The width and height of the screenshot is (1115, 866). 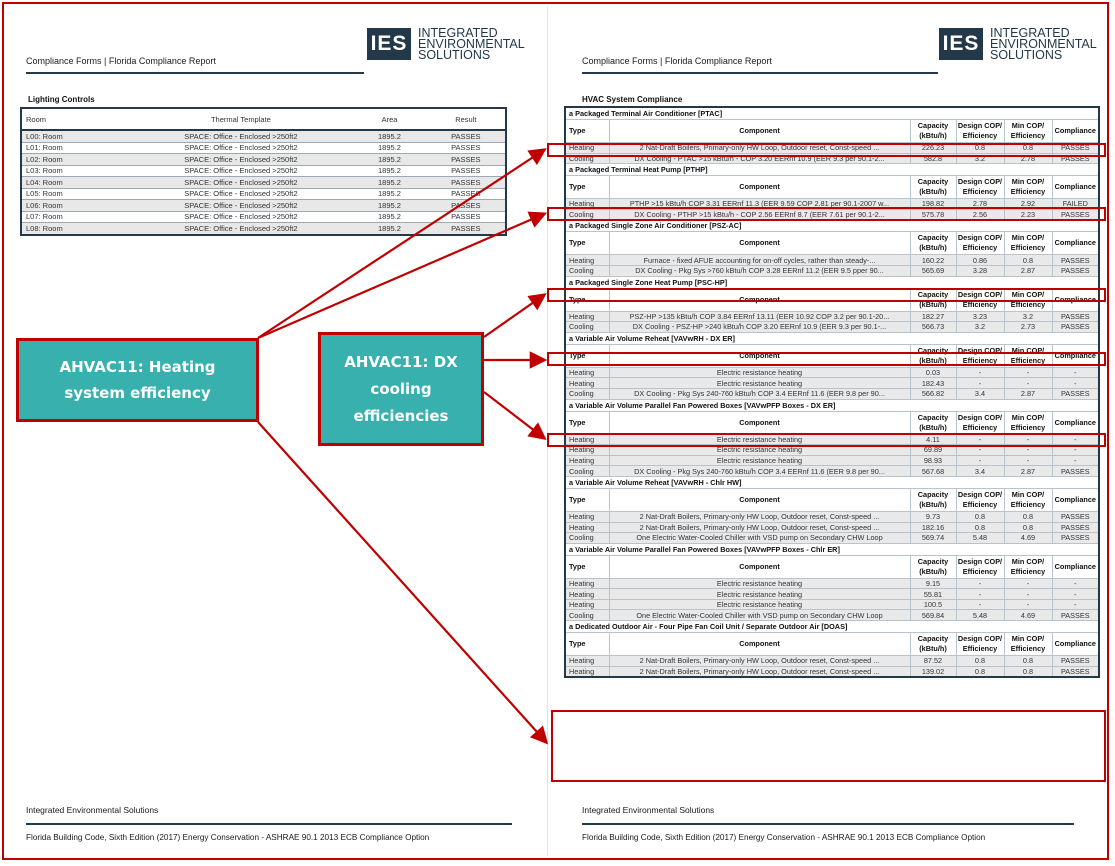 I want to click on callout-line: AHVAC11: Heating, so click(x=137, y=367).